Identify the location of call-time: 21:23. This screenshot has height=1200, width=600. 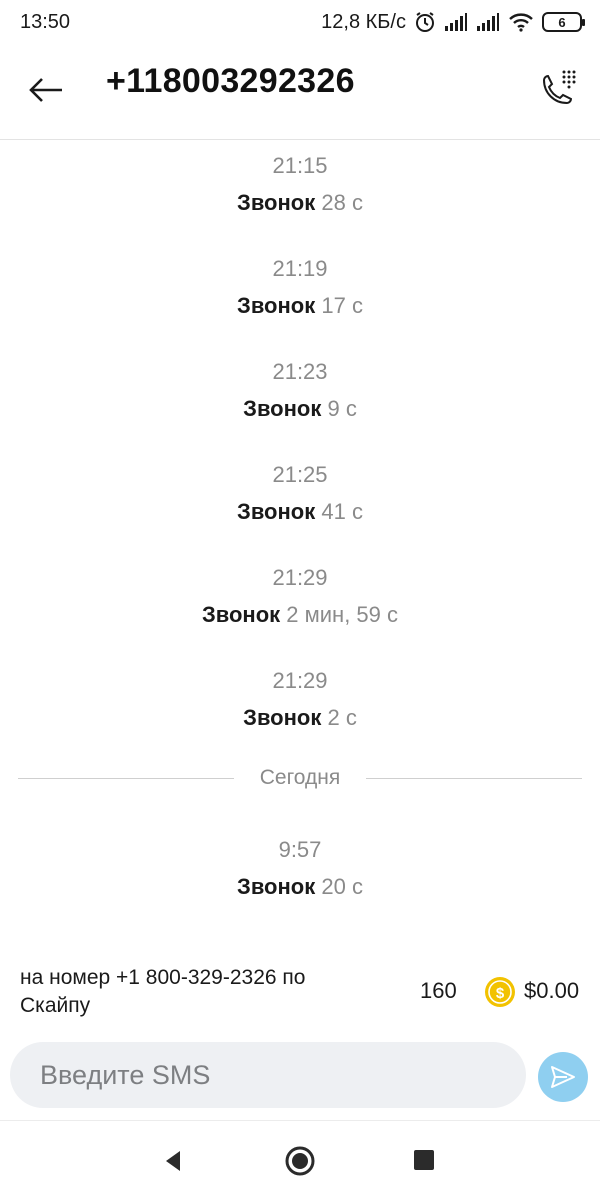
(300, 371).